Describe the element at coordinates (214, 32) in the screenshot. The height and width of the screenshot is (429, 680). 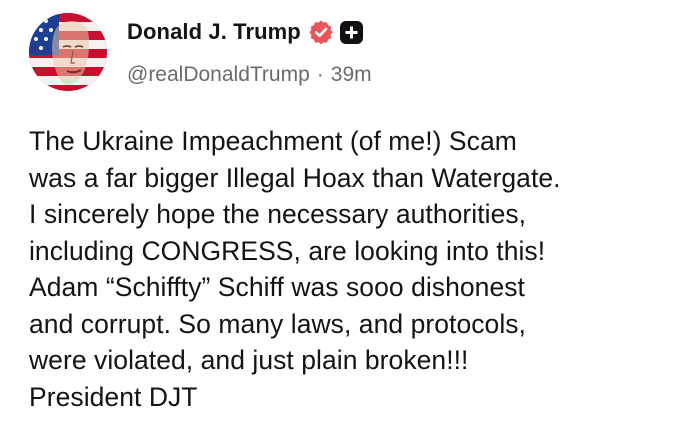
I see `display-name: Donald J. Trump` at that location.